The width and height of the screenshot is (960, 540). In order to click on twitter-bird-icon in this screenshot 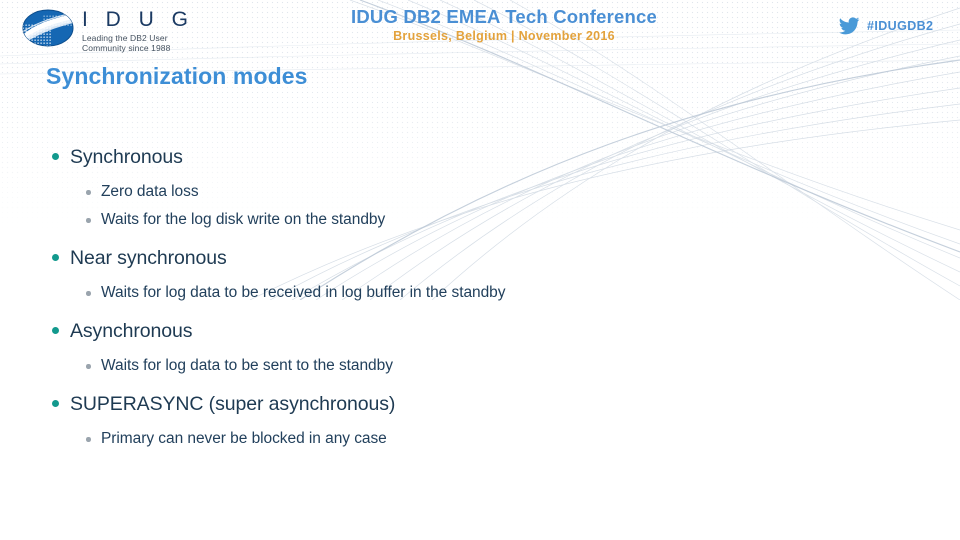, I will do `click(849, 26)`.